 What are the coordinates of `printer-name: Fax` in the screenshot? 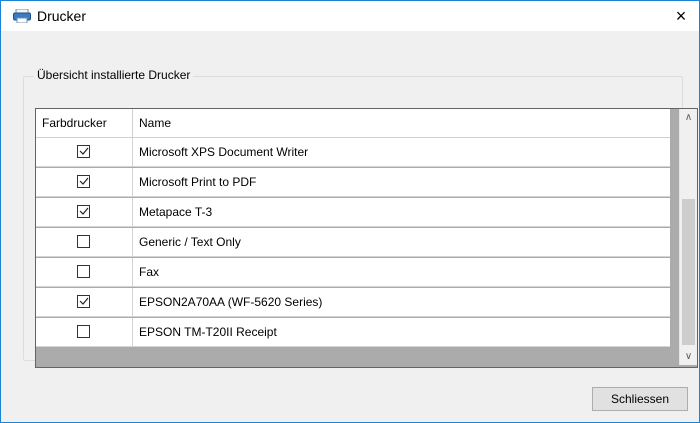 It's located at (149, 272).